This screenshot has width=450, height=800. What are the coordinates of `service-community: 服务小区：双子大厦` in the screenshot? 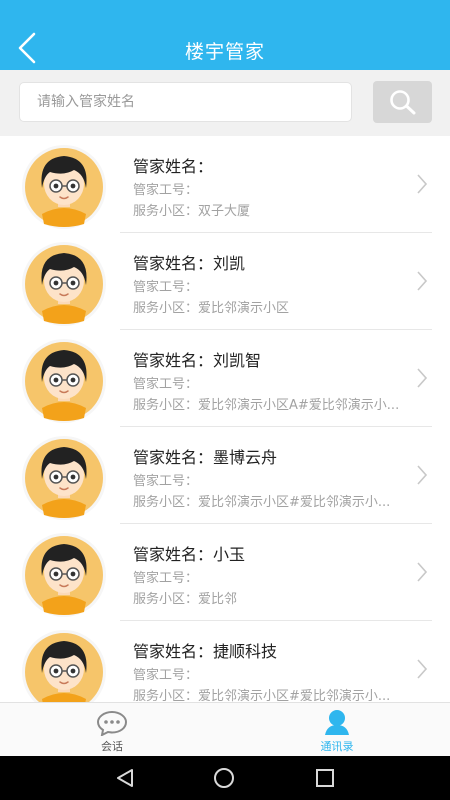 It's located at (283, 209).